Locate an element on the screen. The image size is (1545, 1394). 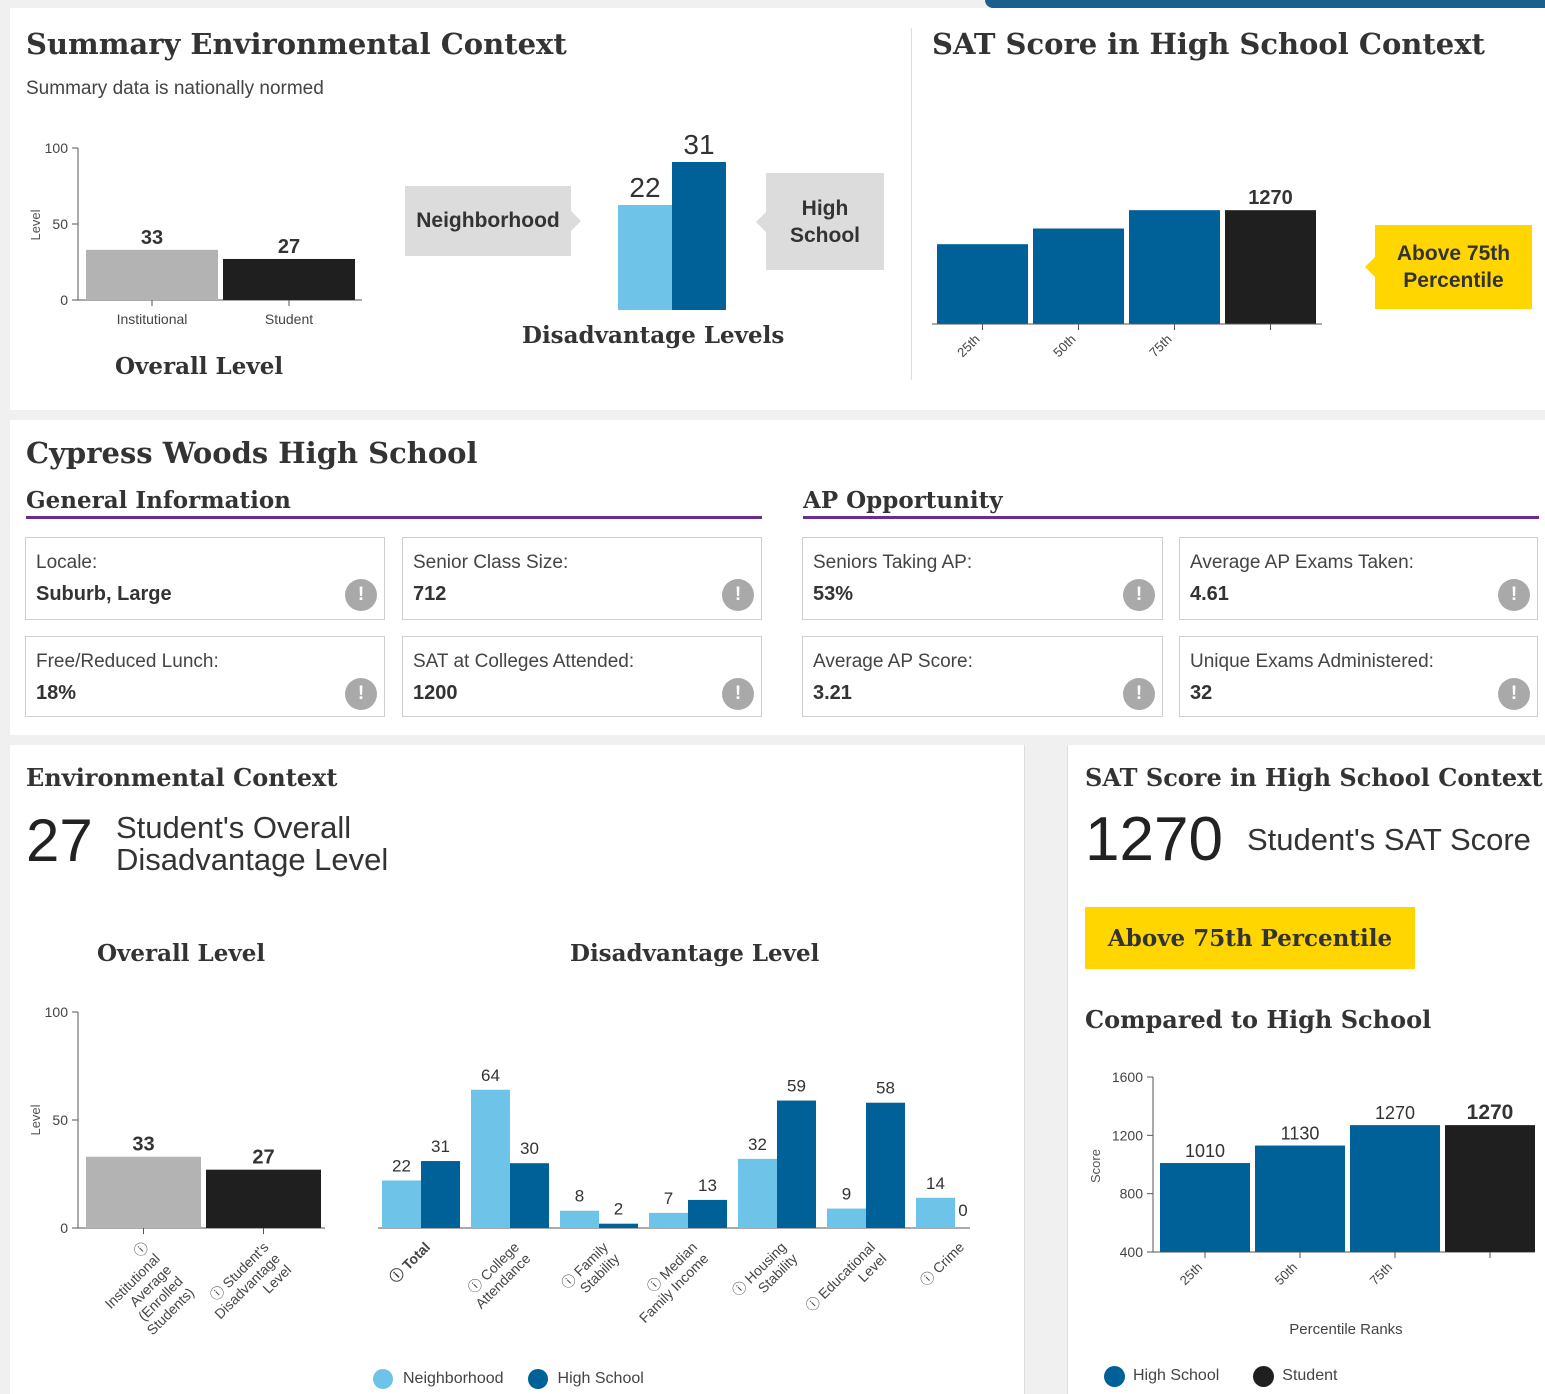
y-tick-label: 1600 is located at coordinates (1127, 1077).